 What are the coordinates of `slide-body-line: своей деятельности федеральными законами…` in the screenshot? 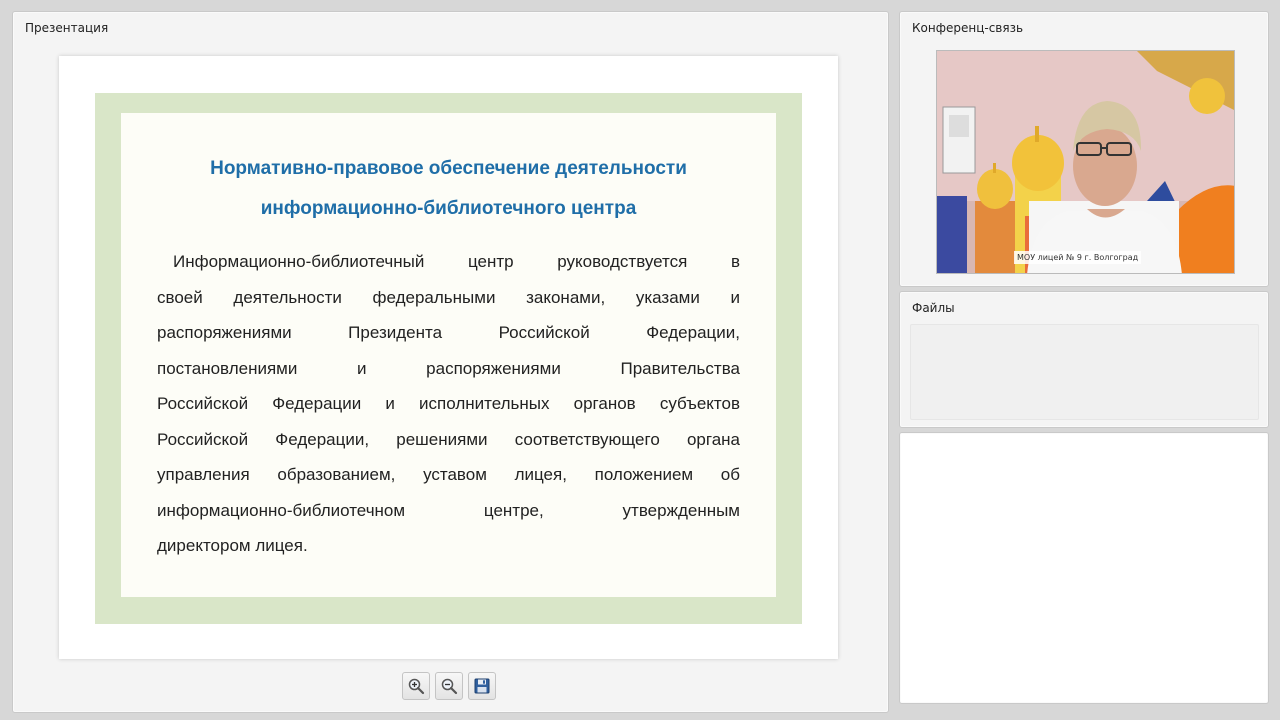 It's located at (448, 297).